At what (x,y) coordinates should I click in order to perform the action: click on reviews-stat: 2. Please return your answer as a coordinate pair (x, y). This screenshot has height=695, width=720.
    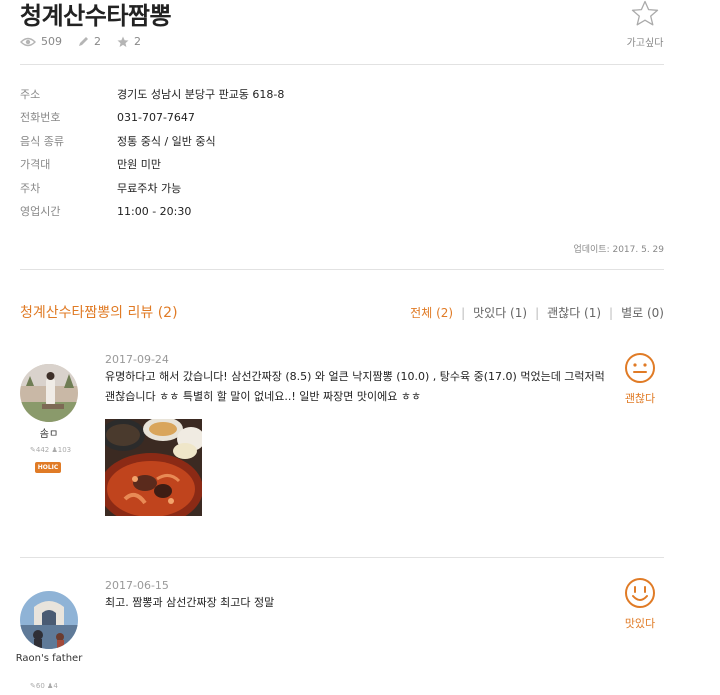
    Looking at the image, I should click on (89, 41).